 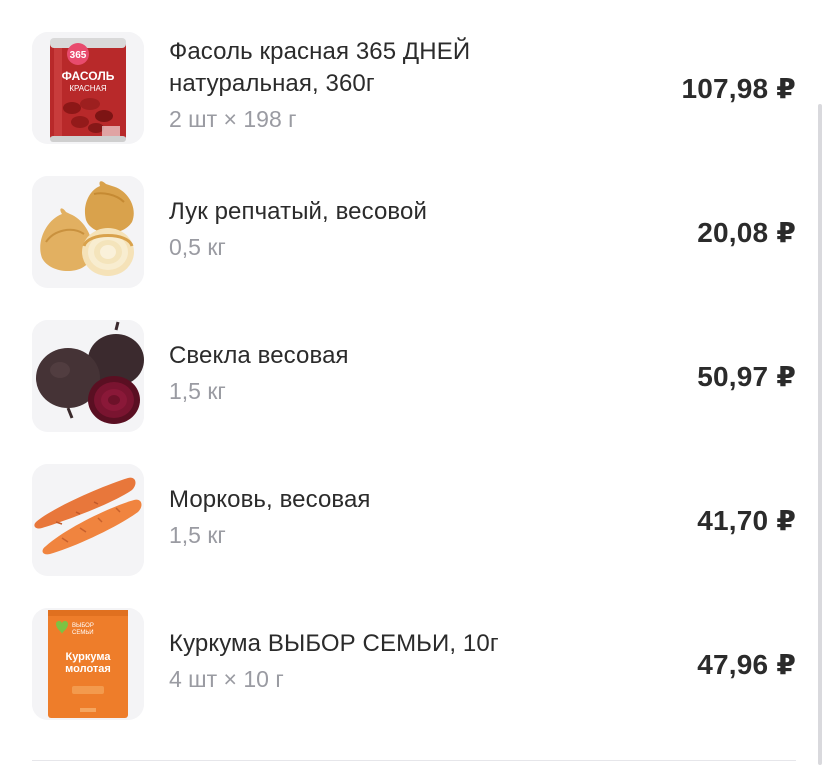 I want to click on red-beans-can-icon: 365 ФАСОЛЬ КРАСНАЯ, so click(x=88, y=88).